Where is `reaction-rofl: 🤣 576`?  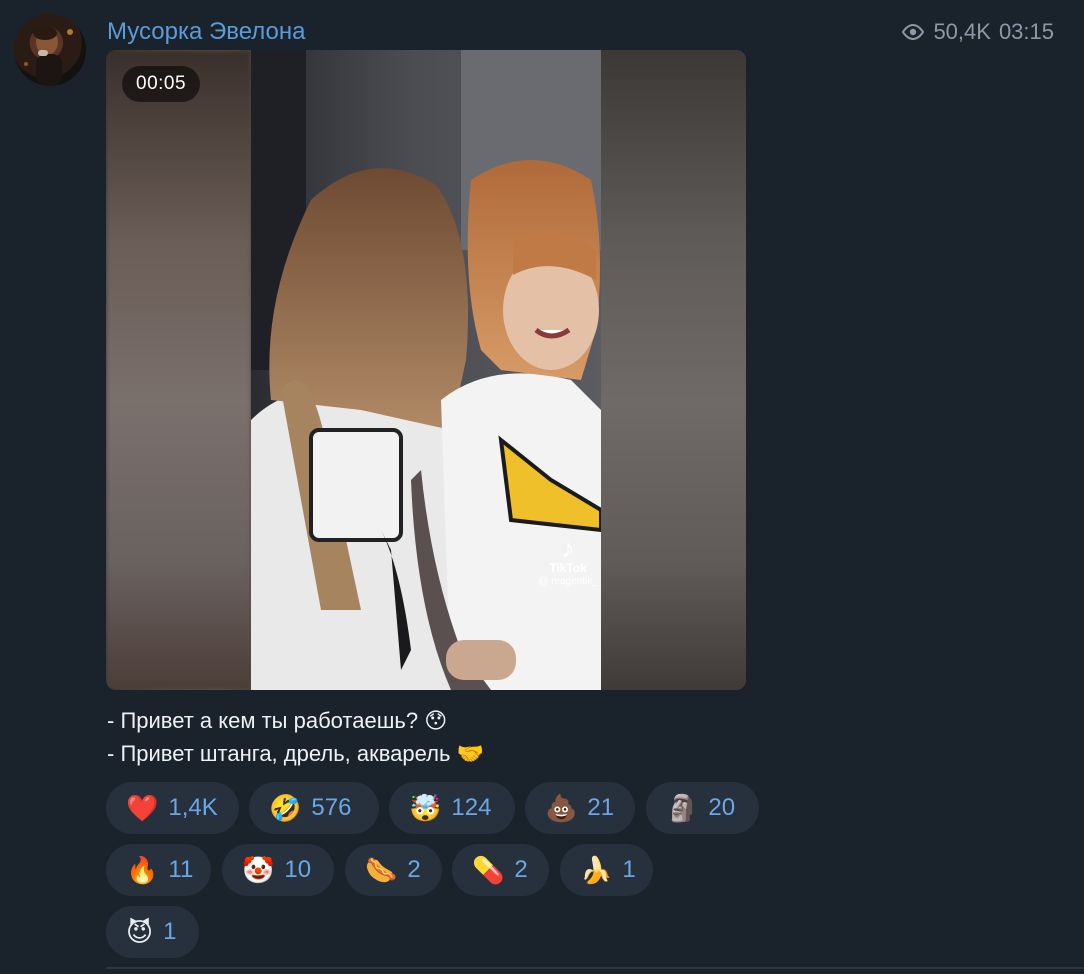 reaction-rofl: 🤣 576 is located at coordinates (314, 808).